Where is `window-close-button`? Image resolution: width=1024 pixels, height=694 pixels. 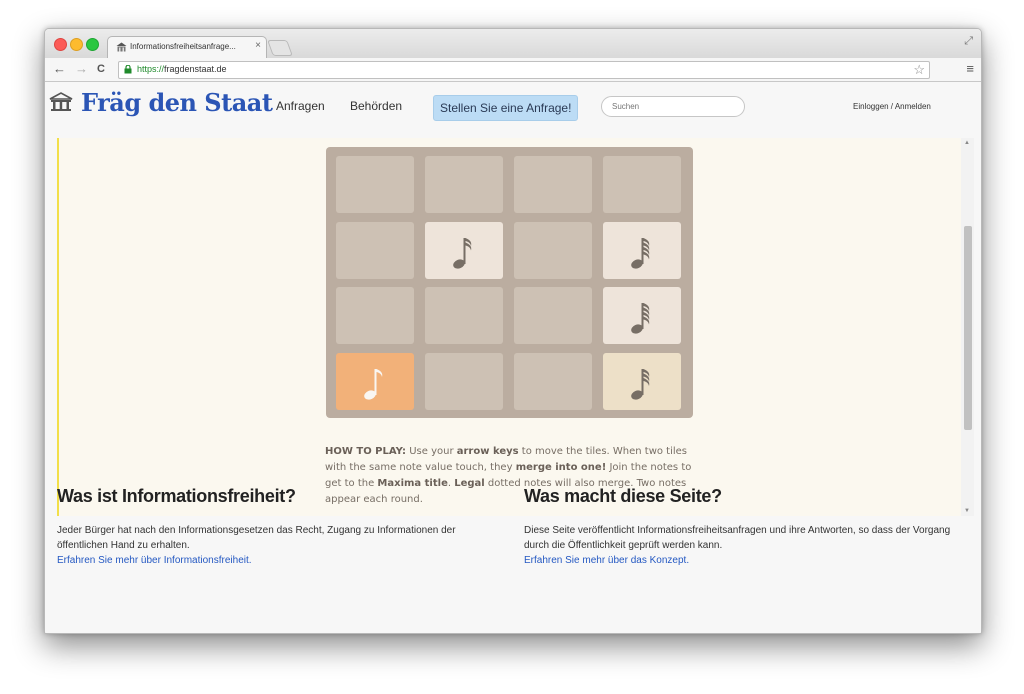
window-close-button is located at coordinates (60, 44).